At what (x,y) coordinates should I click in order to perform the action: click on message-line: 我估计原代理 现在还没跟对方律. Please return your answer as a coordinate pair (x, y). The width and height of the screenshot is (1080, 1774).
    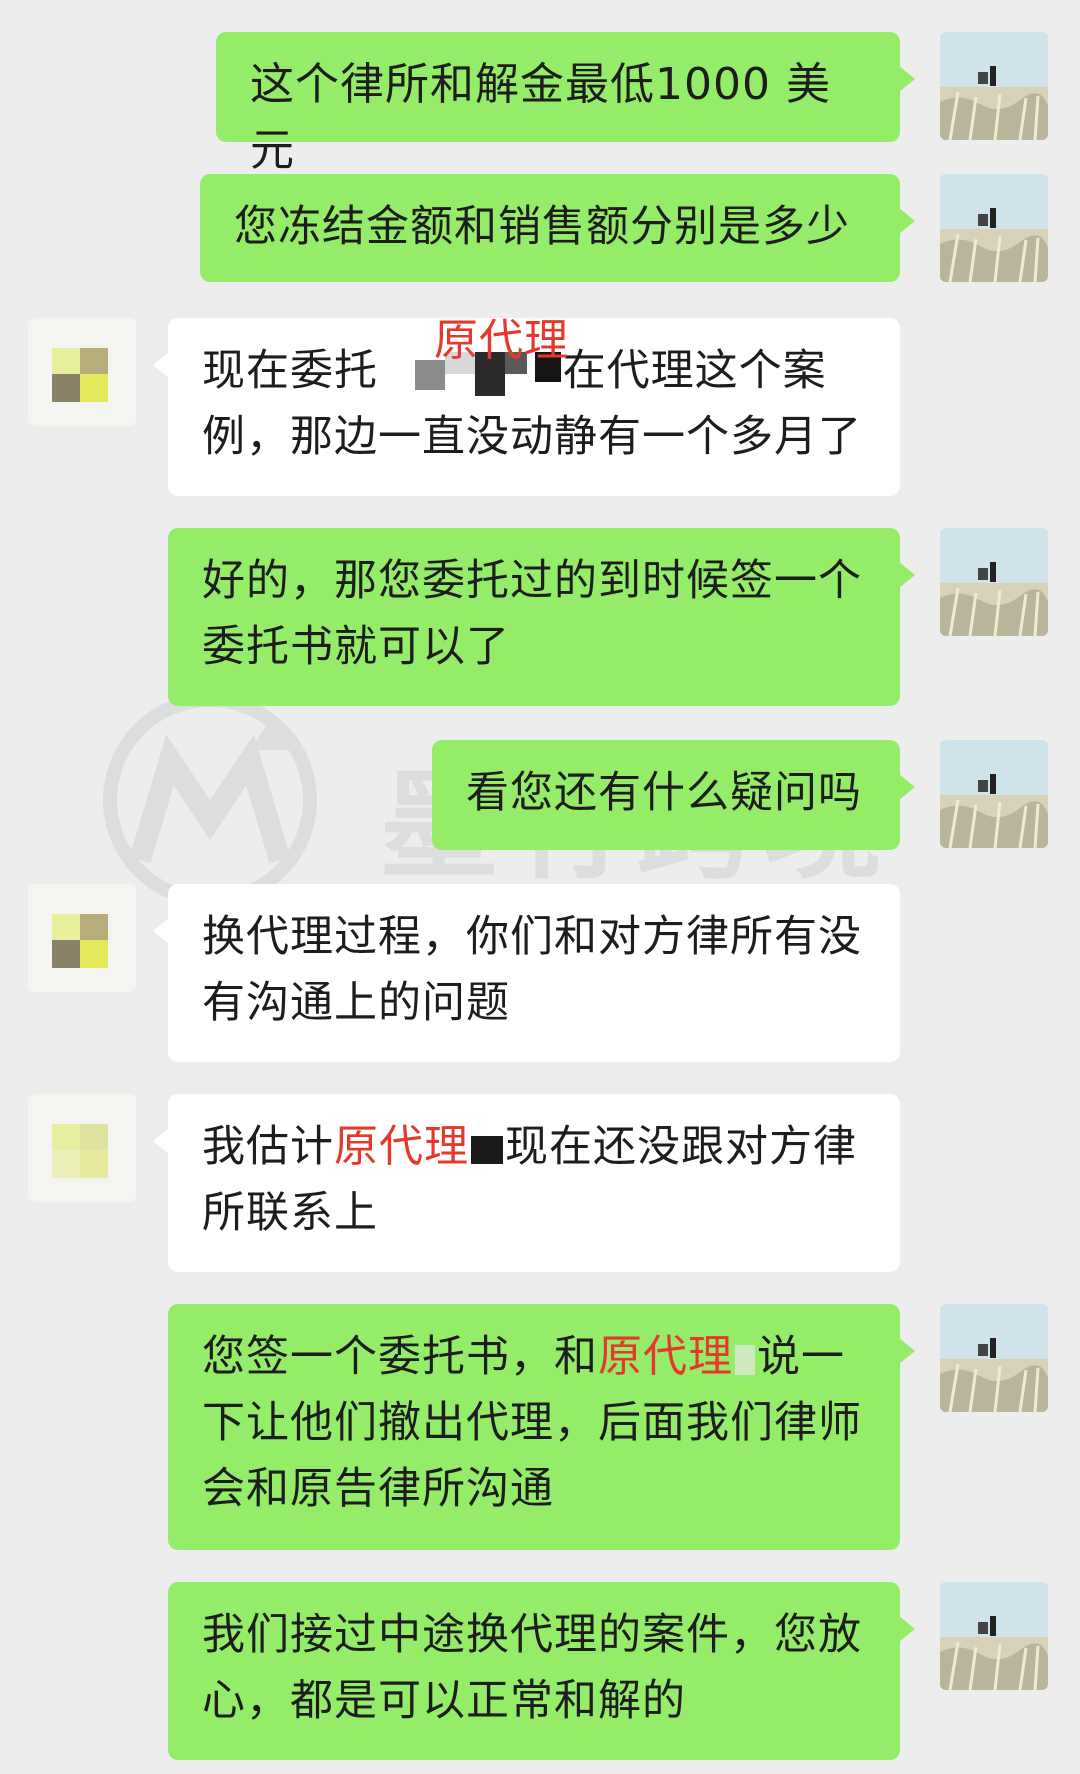
    Looking at the image, I should click on (534, 1147).